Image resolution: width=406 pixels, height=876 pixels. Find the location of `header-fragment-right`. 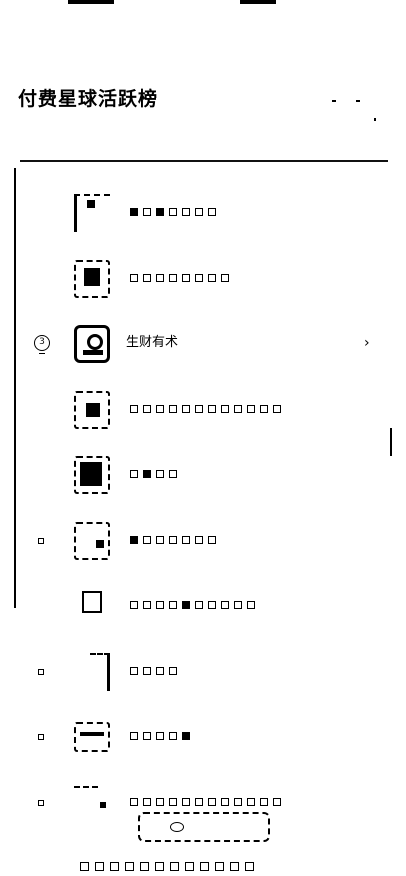

header-fragment-right is located at coordinates (258, 2).